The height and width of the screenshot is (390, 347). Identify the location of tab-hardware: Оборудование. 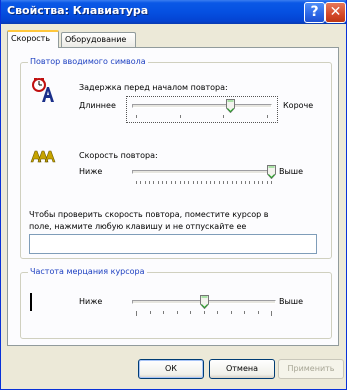
(98, 39).